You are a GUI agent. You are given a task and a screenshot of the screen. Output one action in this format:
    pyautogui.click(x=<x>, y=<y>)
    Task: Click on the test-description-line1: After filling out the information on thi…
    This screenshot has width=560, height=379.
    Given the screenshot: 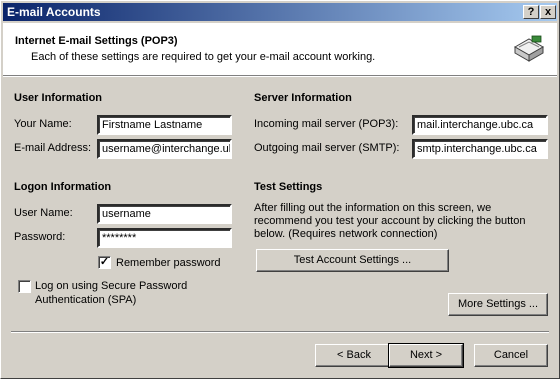 What is the action you would take?
    pyautogui.click(x=373, y=208)
    